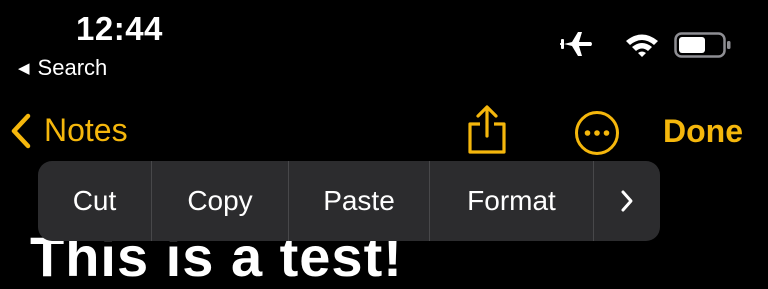 This screenshot has height=289, width=768. I want to click on done-button: Done, so click(703, 131).